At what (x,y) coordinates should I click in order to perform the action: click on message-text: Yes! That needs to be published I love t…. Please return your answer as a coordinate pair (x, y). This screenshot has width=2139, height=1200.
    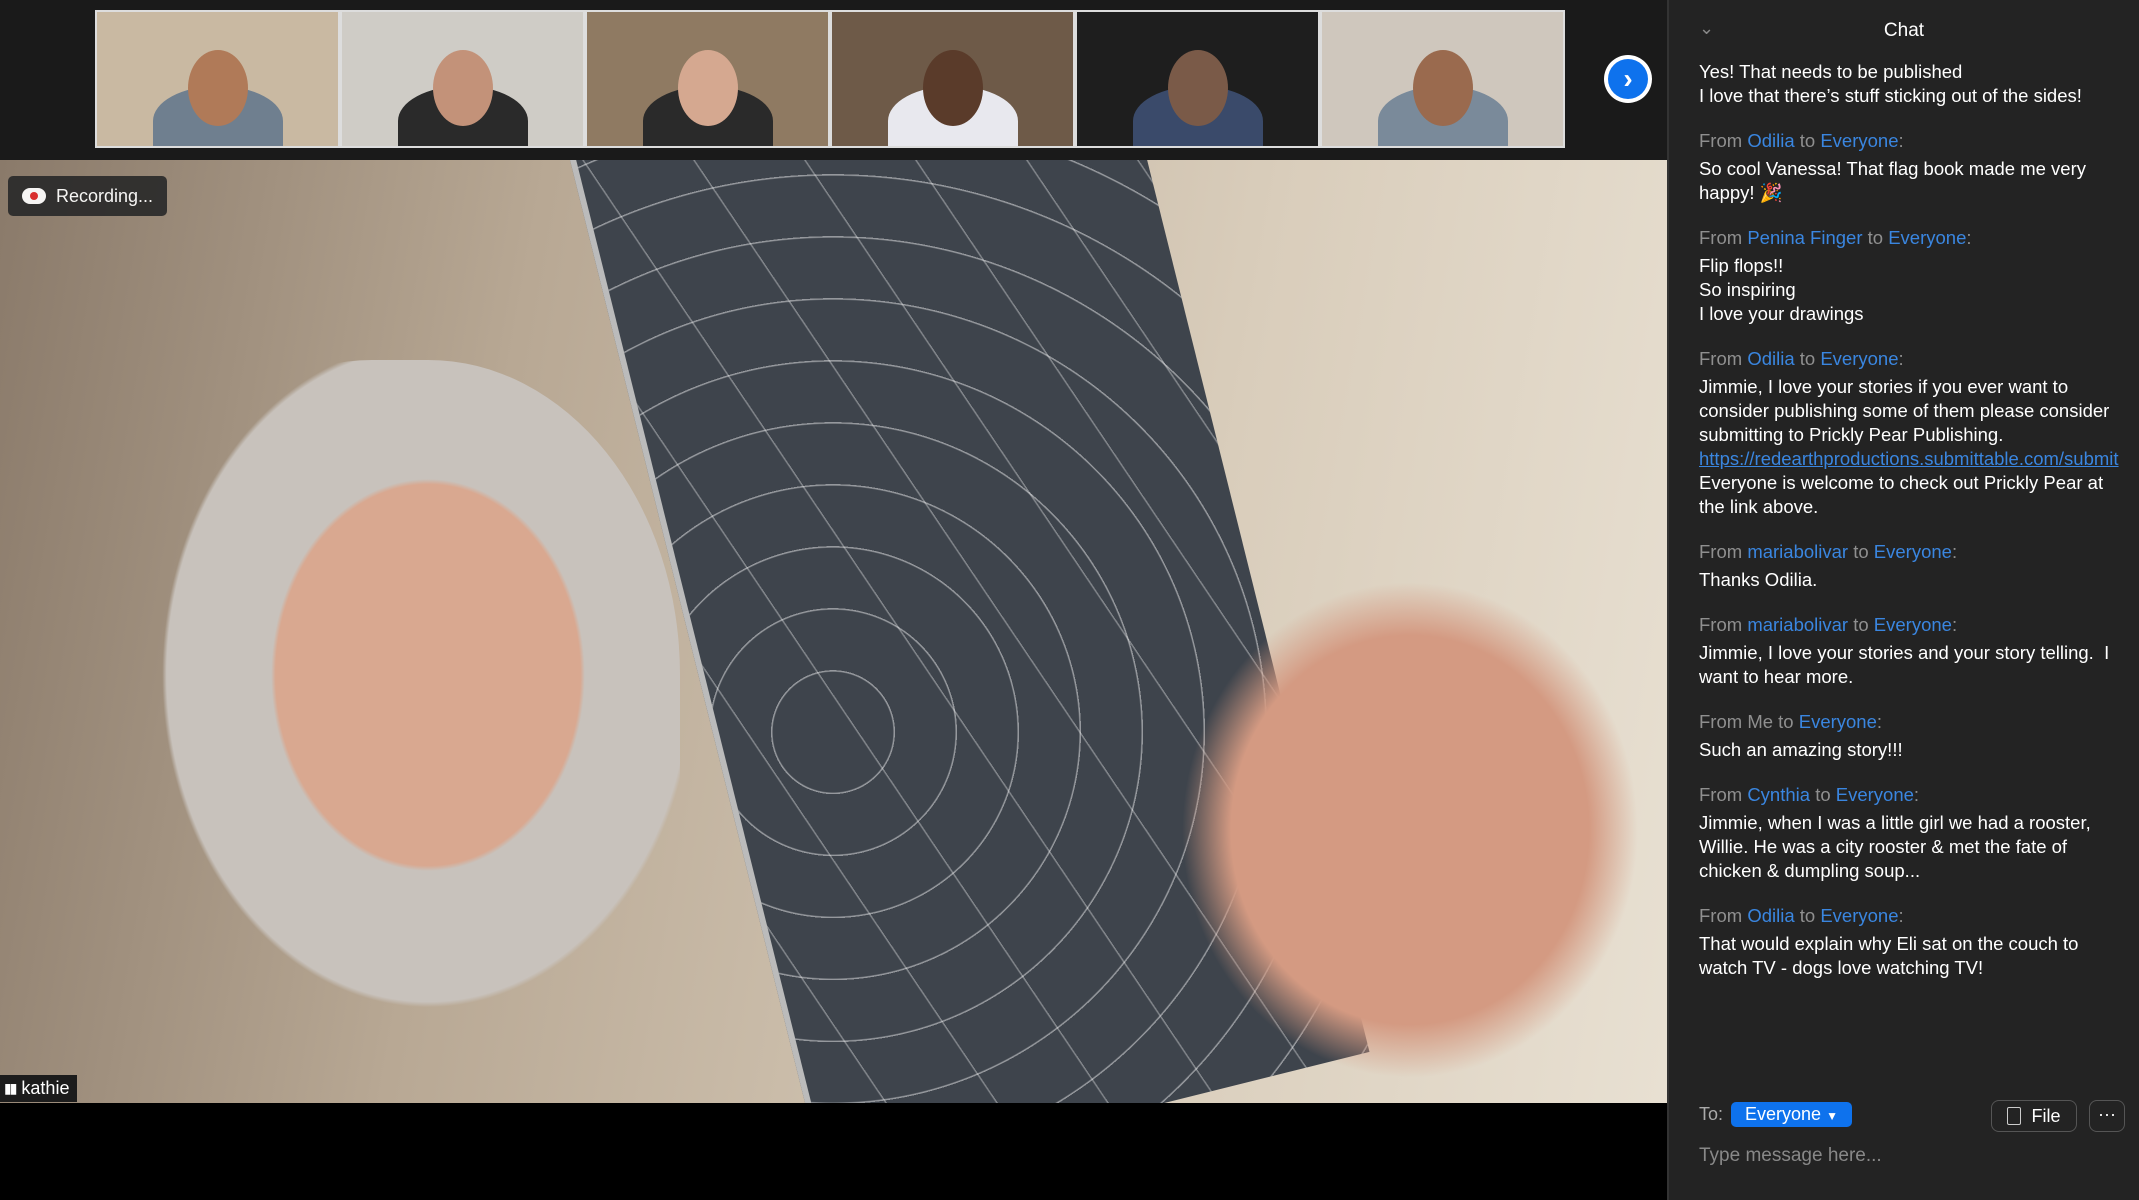
    Looking at the image, I should click on (1890, 83).